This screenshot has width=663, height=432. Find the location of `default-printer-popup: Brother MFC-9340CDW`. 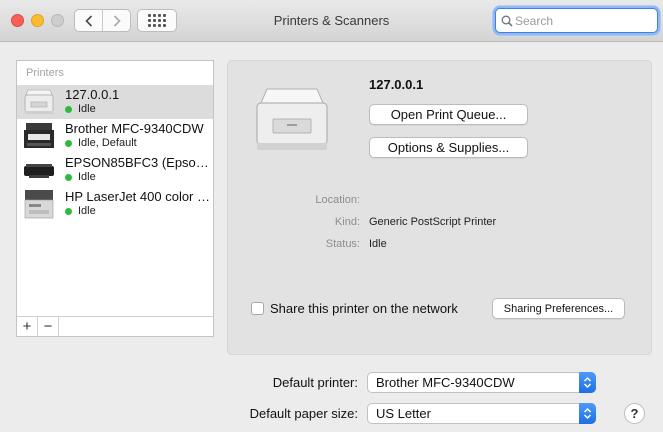

default-printer-popup: Brother MFC-9340CDW is located at coordinates (481, 382).